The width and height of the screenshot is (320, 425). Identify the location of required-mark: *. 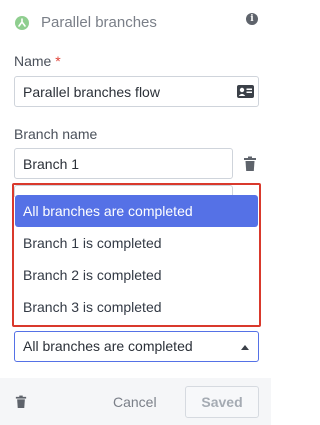
(58, 61).